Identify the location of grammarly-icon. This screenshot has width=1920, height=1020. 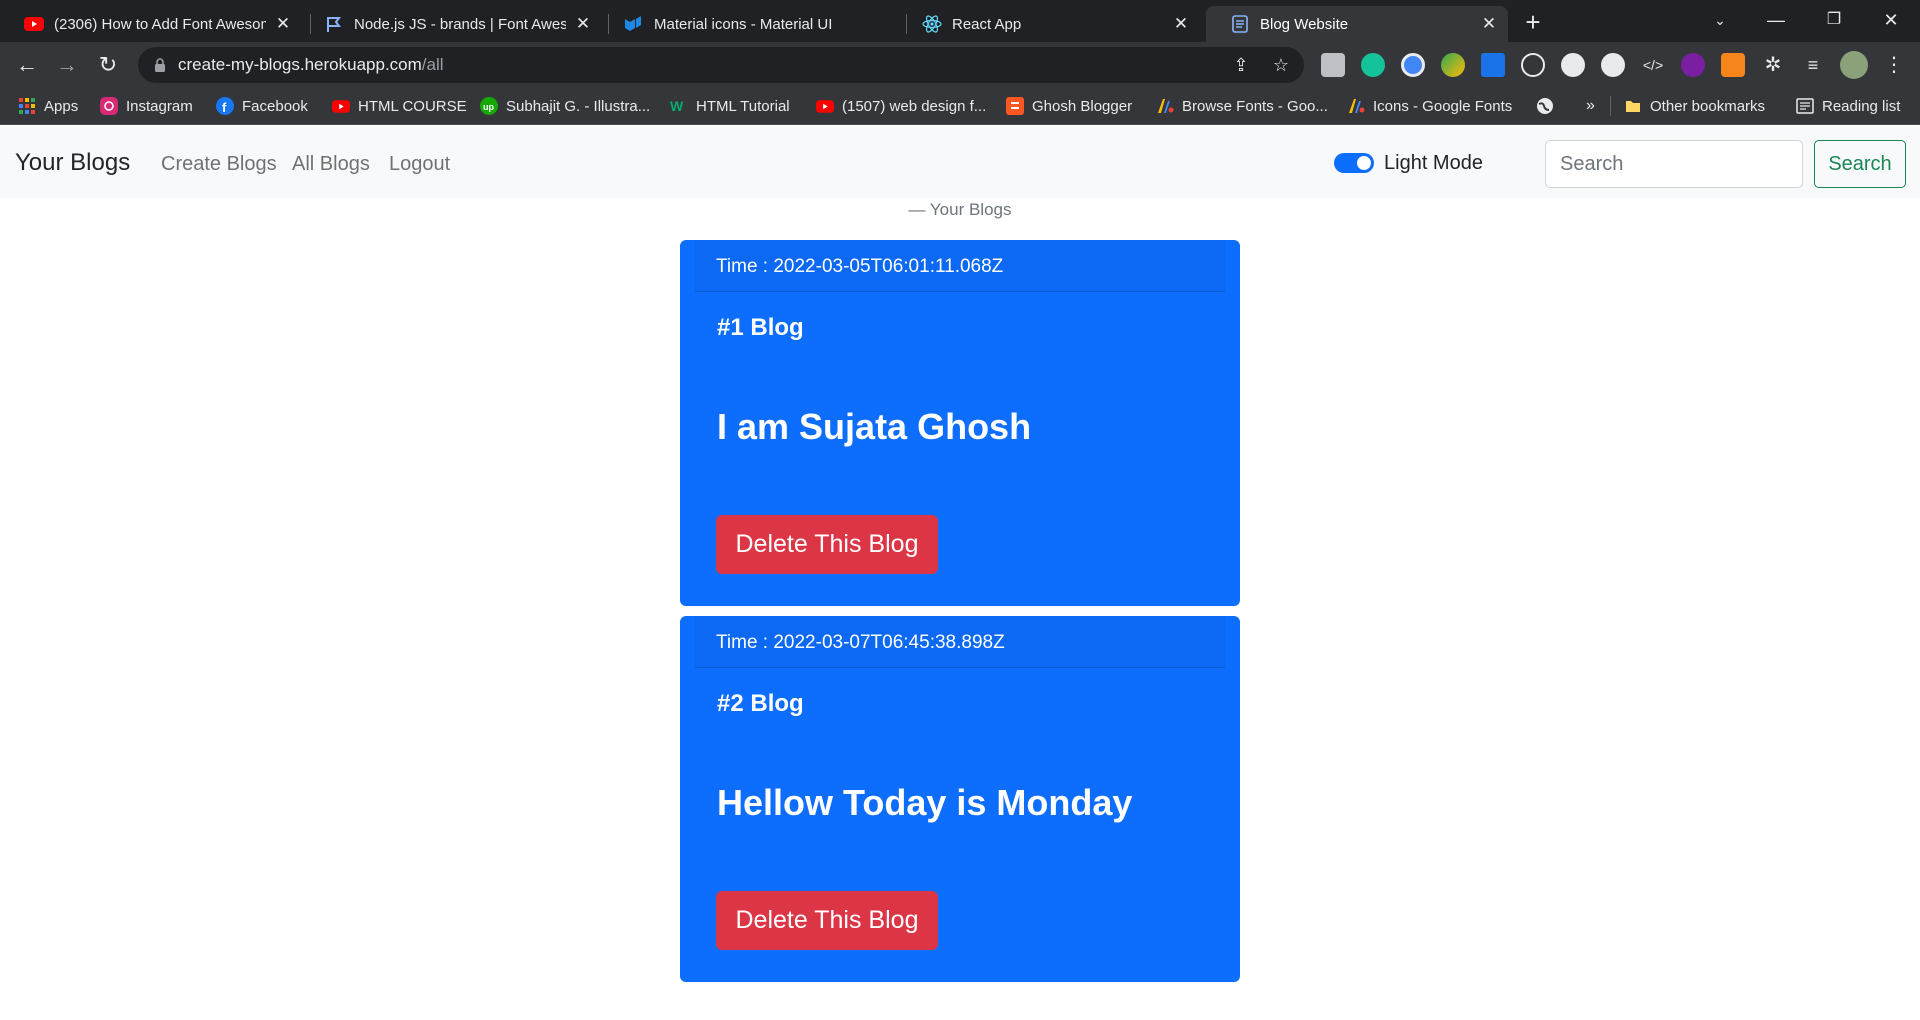
(1373, 65).